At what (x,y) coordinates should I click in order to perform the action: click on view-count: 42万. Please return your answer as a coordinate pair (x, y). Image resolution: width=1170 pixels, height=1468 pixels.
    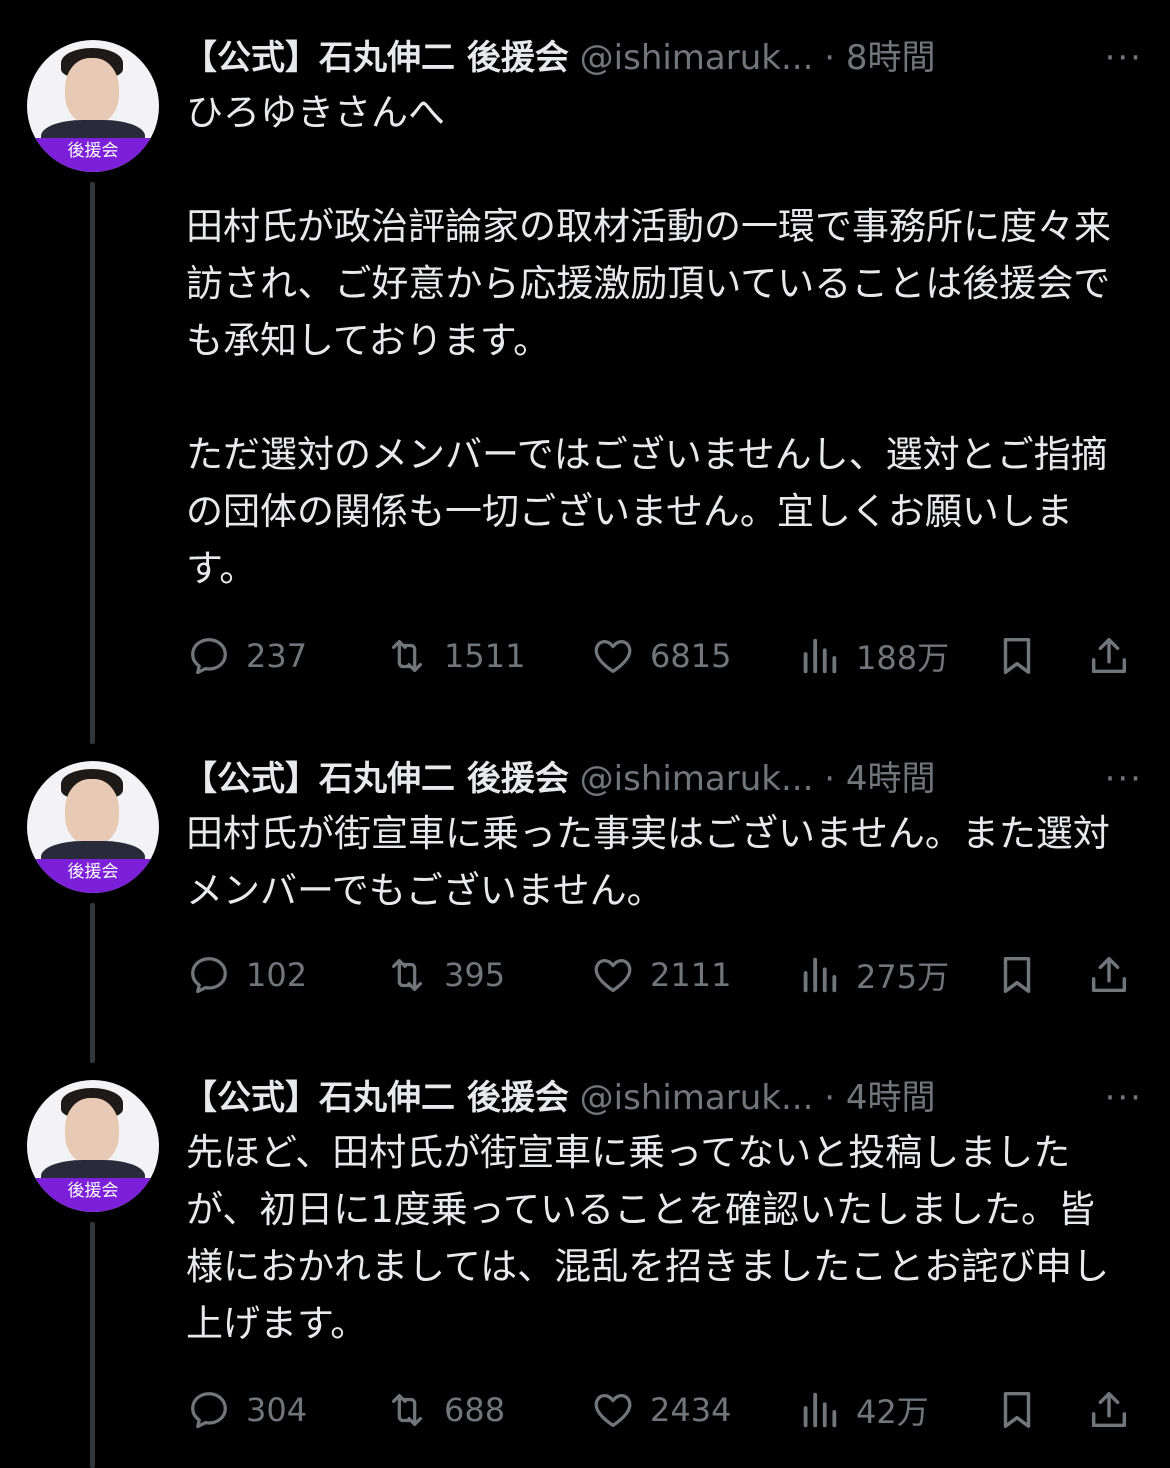
    Looking at the image, I should click on (892, 1412).